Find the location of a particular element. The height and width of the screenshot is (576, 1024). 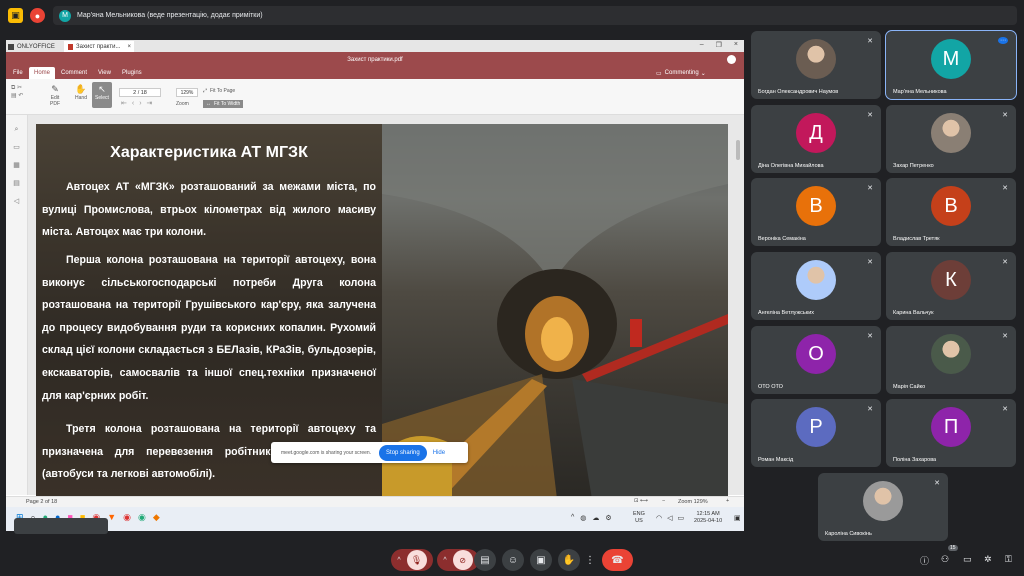

fit-width-button: ↔ Fit To Width is located at coordinates (223, 104).